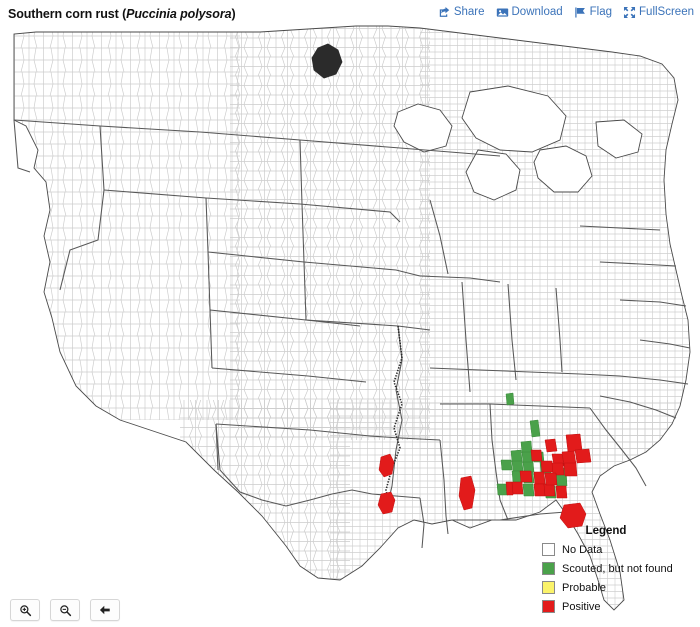  Describe the element at coordinates (537, 11) in the screenshot. I see `download-label: Download` at that location.